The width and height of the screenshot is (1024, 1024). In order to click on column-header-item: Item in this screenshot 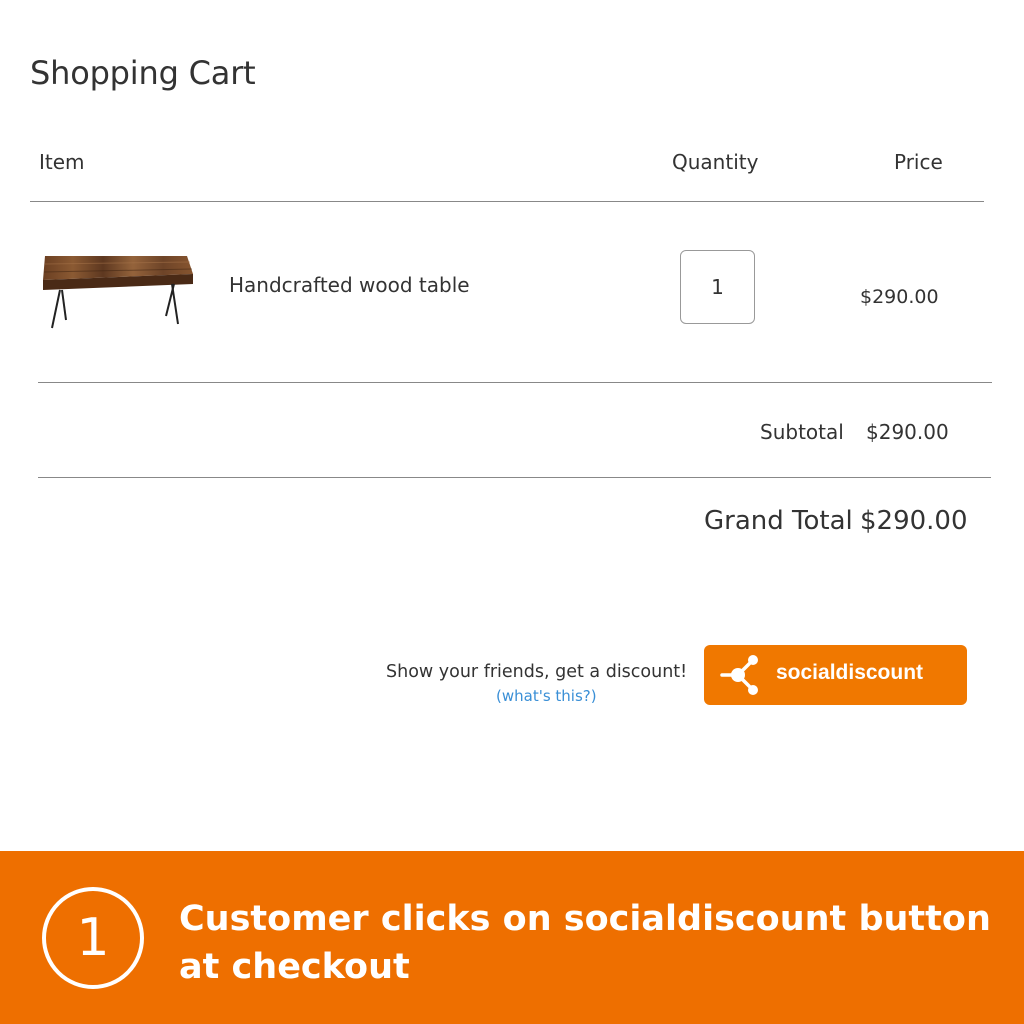, I will do `click(62, 162)`.